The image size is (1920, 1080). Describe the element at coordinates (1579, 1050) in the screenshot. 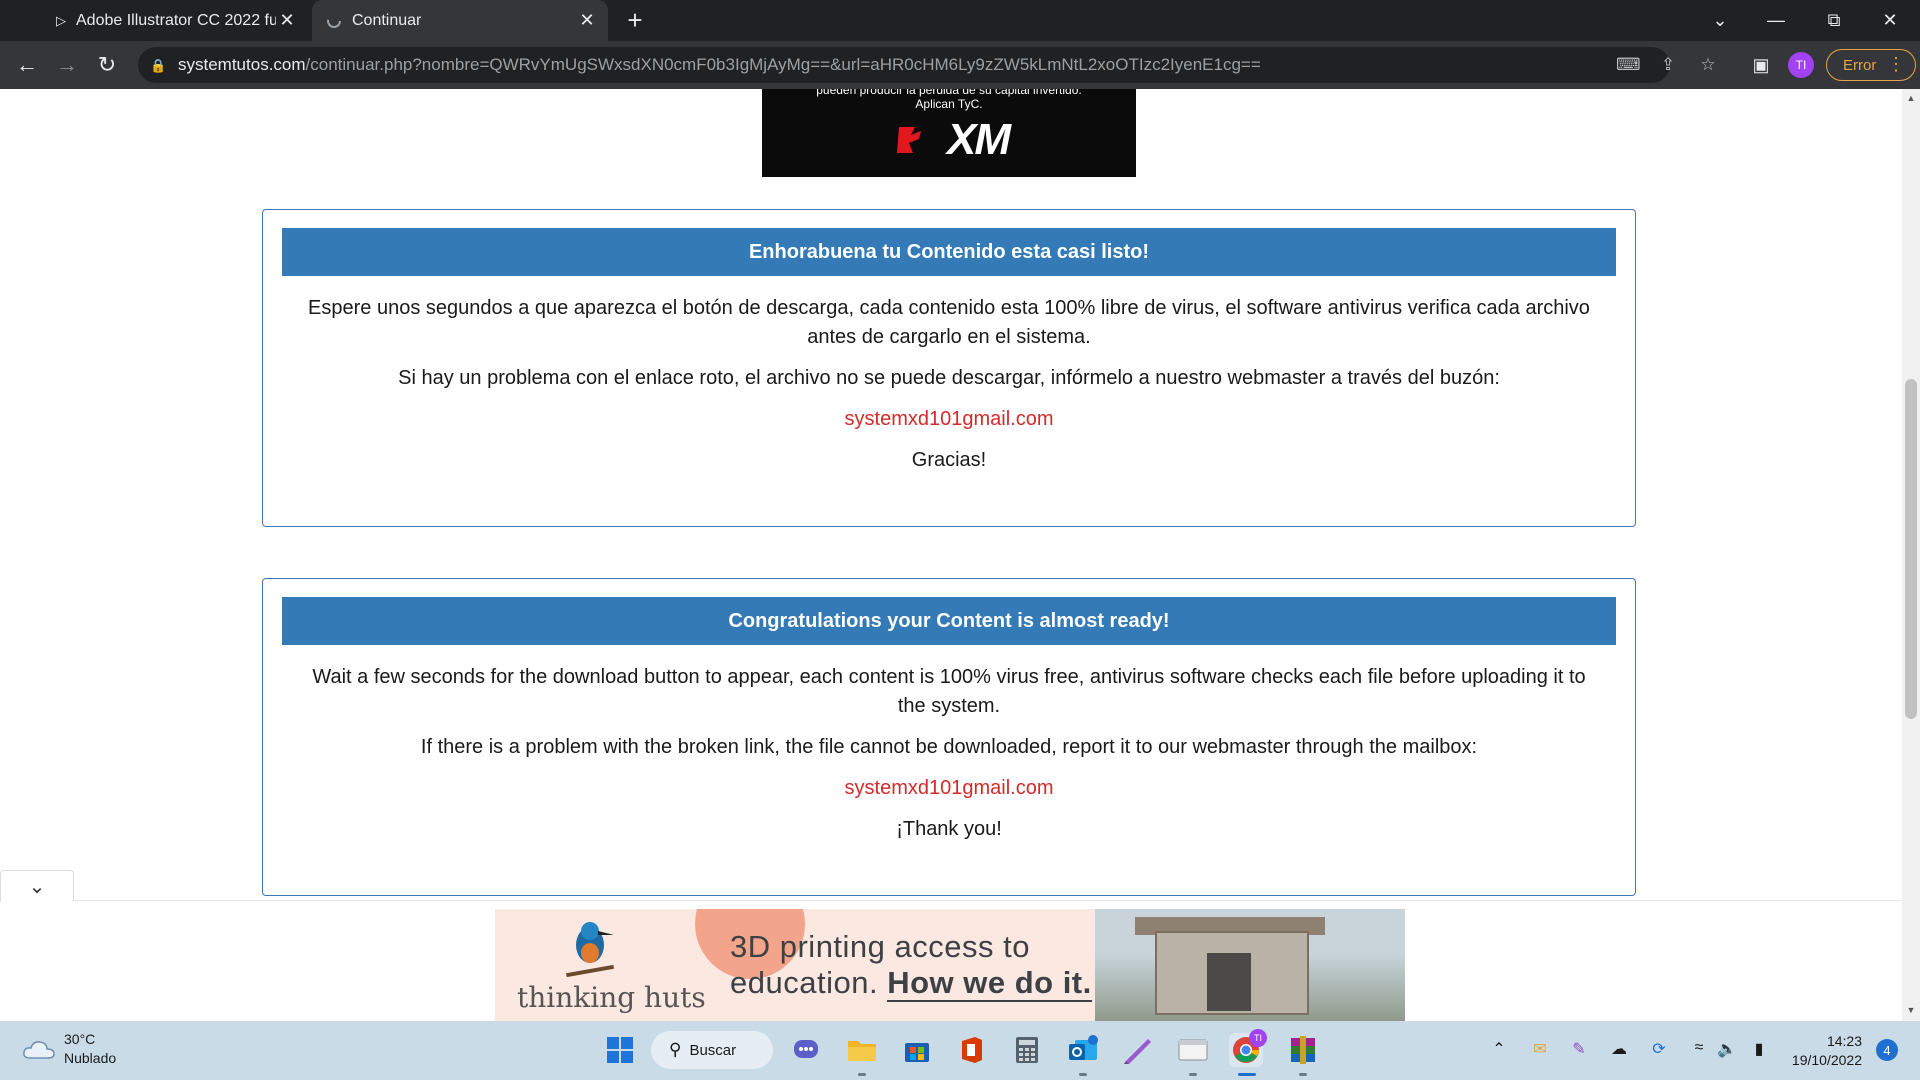

I see `pen-tray-icon: ✎` at that location.